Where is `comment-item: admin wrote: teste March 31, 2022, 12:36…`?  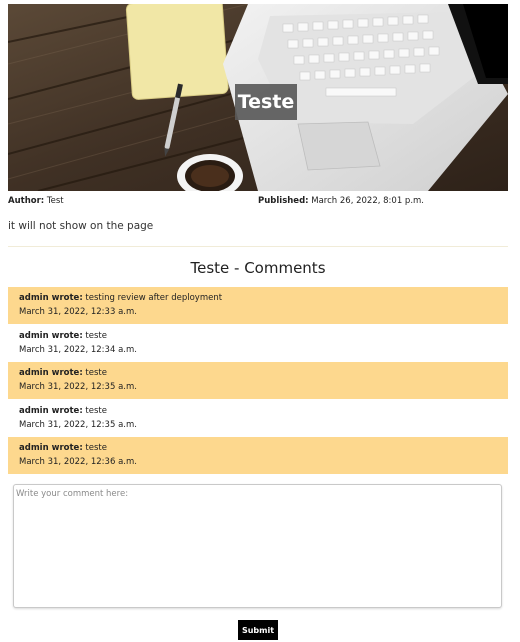 comment-item: admin wrote: teste March 31, 2022, 12:36… is located at coordinates (258, 455).